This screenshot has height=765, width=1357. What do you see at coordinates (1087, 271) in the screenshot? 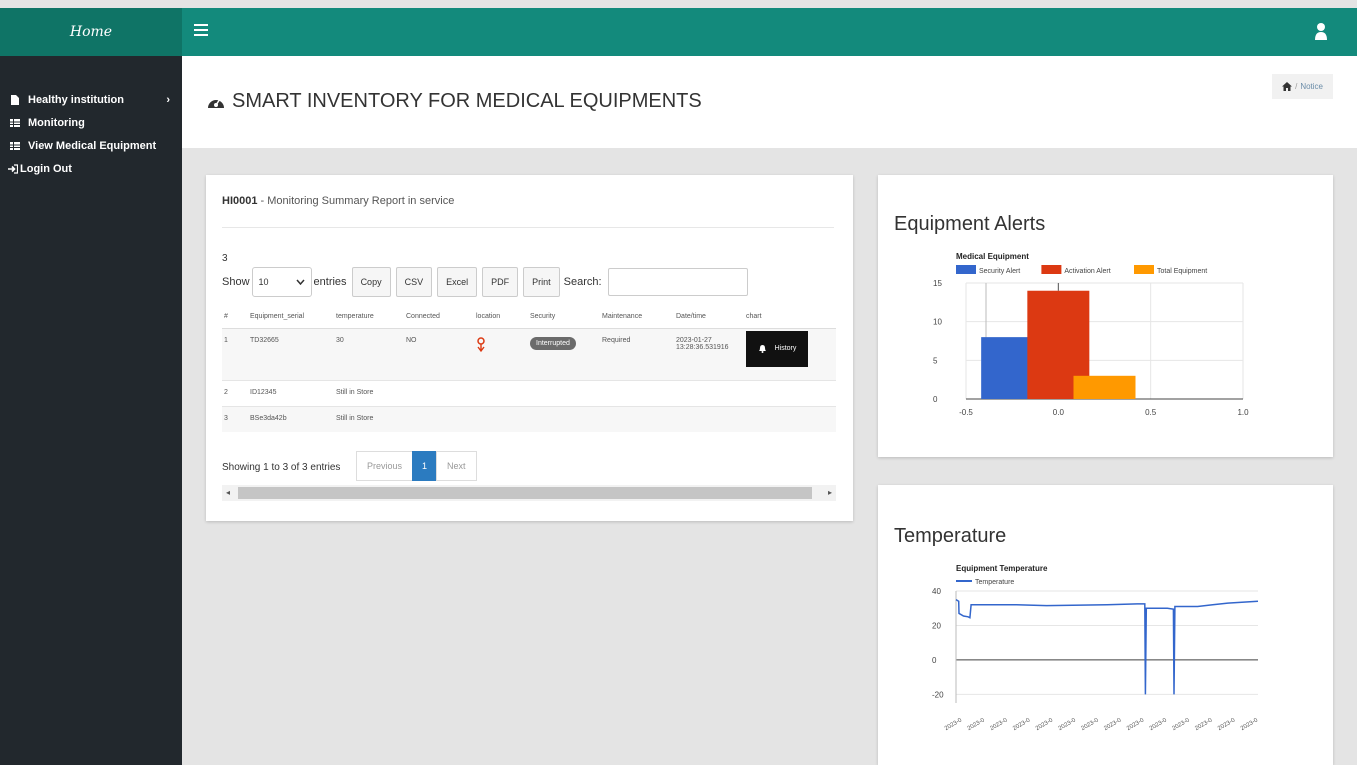
I see `legend-label: Activation Alert` at bounding box center [1087, 271].